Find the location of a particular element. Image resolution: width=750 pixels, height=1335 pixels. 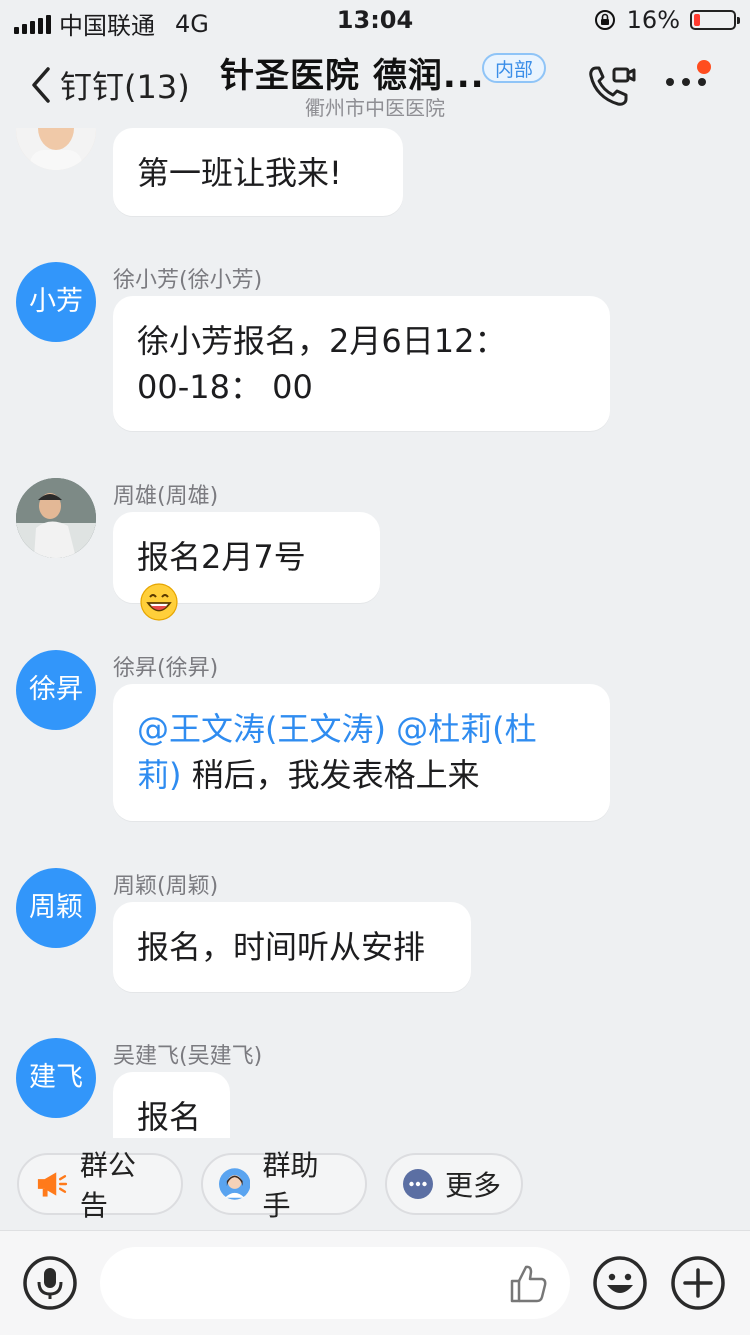

more-dots-icon is located at coordinates (418, 1184).